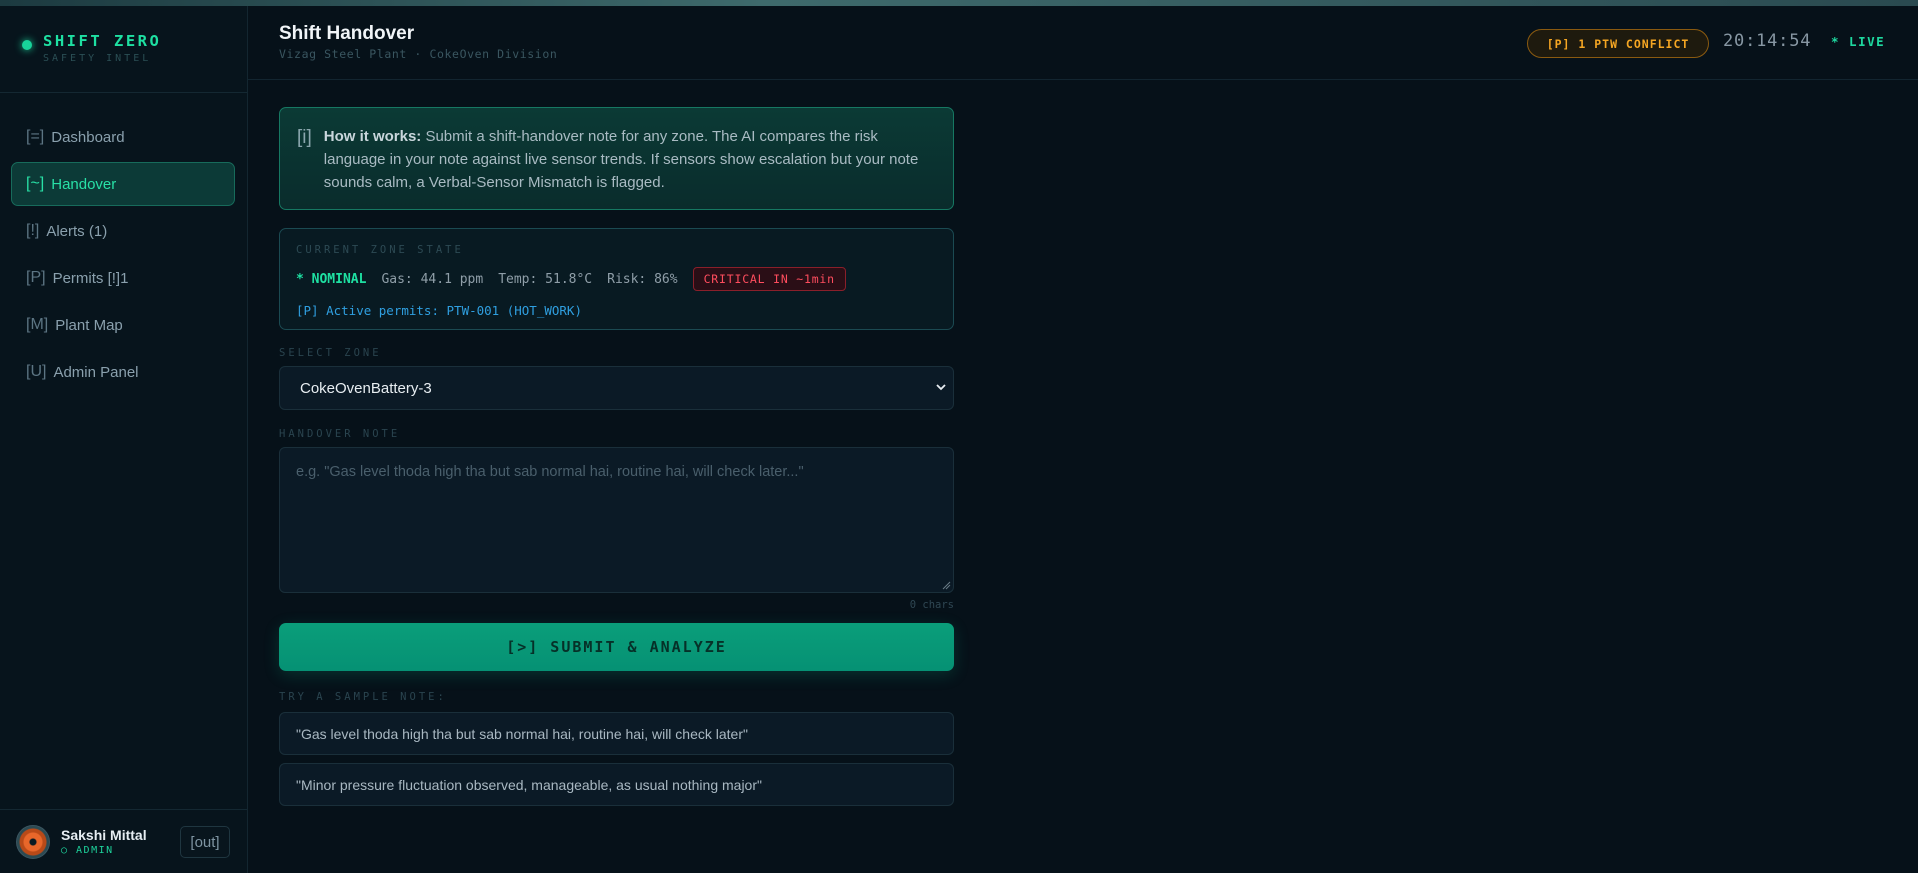 This screenshot has width=1918, height=873. Describe the element at coordinates (616, 647) in the screenshot. I see `submit-analyze-button: [>] SUBMIT & ANALYZE` at that location.